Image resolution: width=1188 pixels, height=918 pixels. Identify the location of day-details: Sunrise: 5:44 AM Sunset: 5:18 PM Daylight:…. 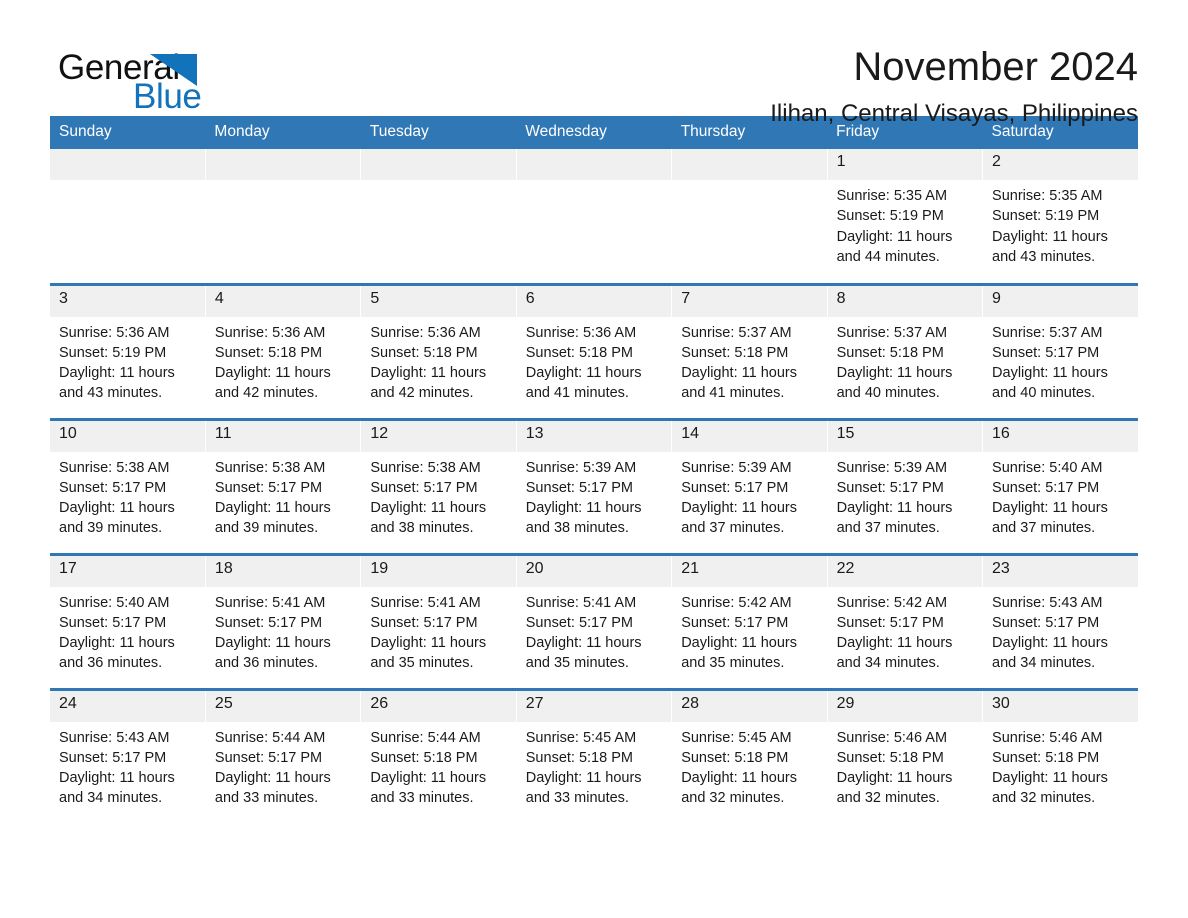
(438, 765).